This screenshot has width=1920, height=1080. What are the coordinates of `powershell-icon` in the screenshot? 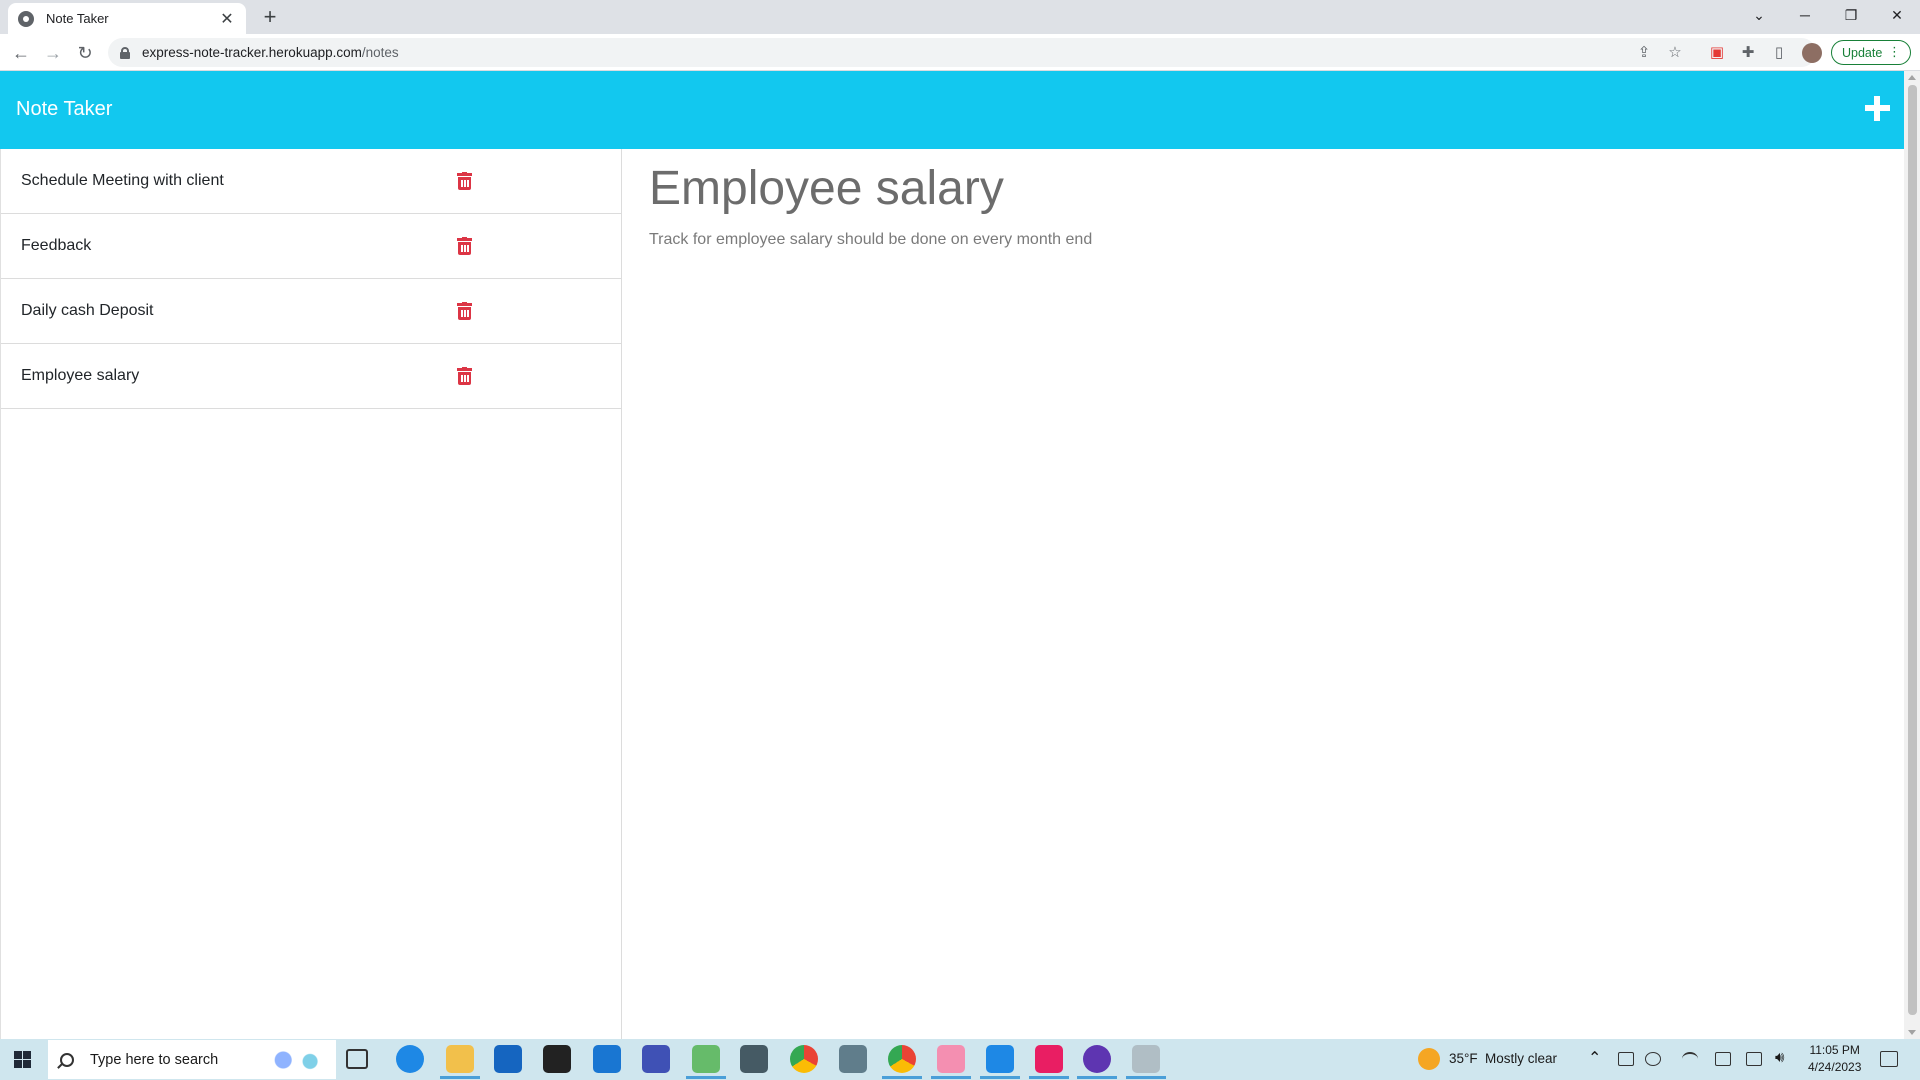 It's located at (656, 1059).